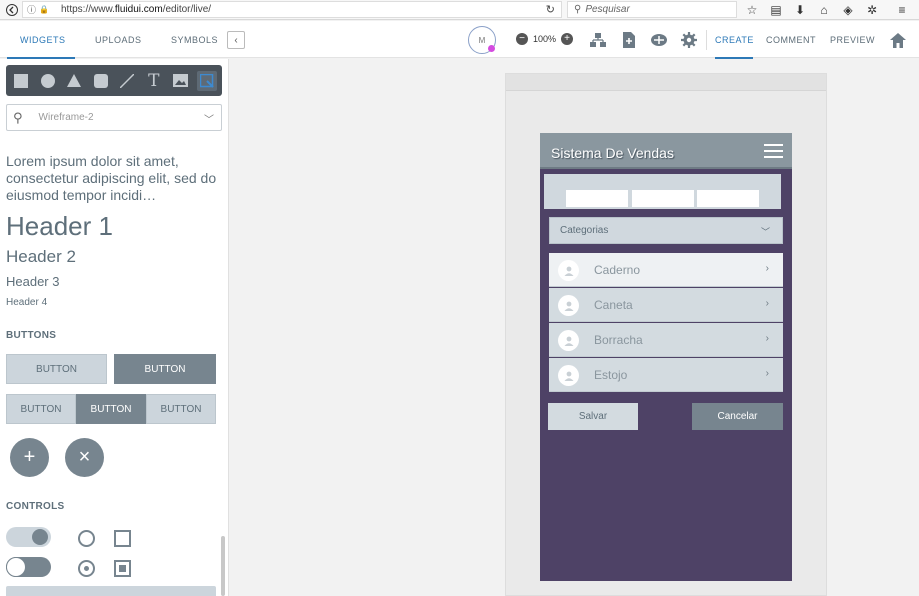 The image size is (919, 596). What do you see at coordinates (852, 40) in the screenshot?
I see `tab-preview: PREVIEW` at bounding box center [852, 40].